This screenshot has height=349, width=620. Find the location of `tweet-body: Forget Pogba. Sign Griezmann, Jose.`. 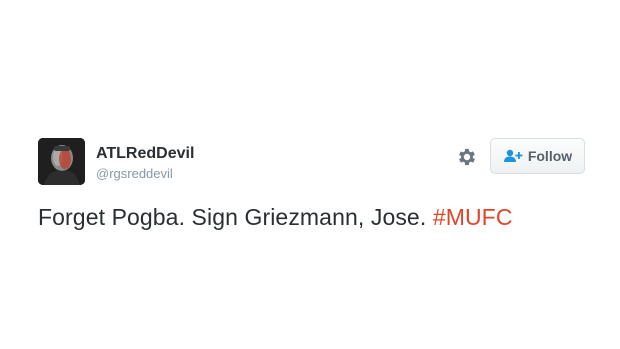

tweet-body: Forget Pogba. Sign Griezmann, Jose. is located at coordinates (235, 217).